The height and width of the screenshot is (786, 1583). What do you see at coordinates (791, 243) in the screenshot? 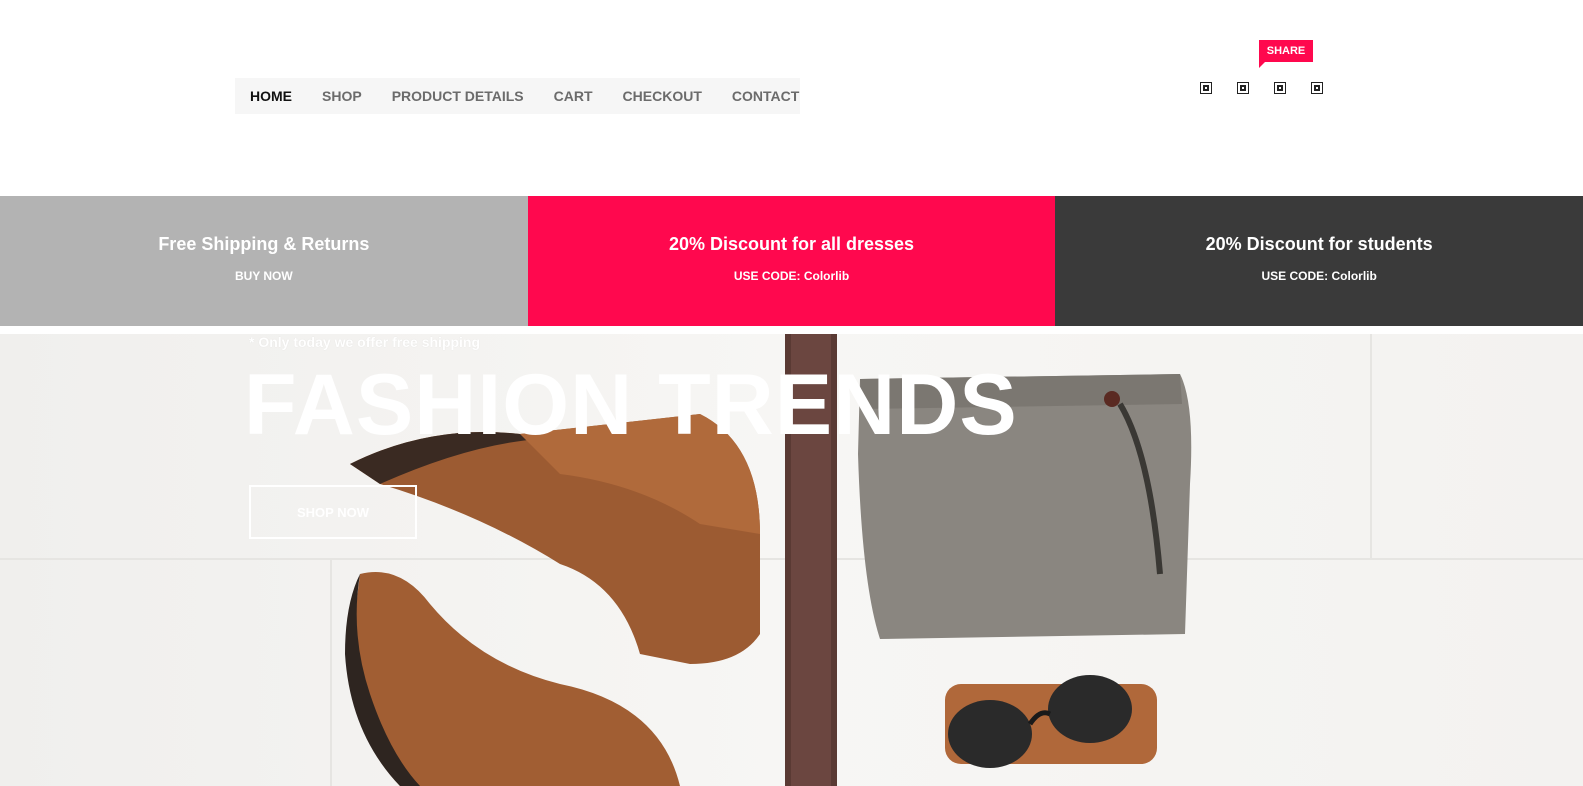
I see `promo-title: 20% Discount for all dresses` at bounding box center [791, 243].